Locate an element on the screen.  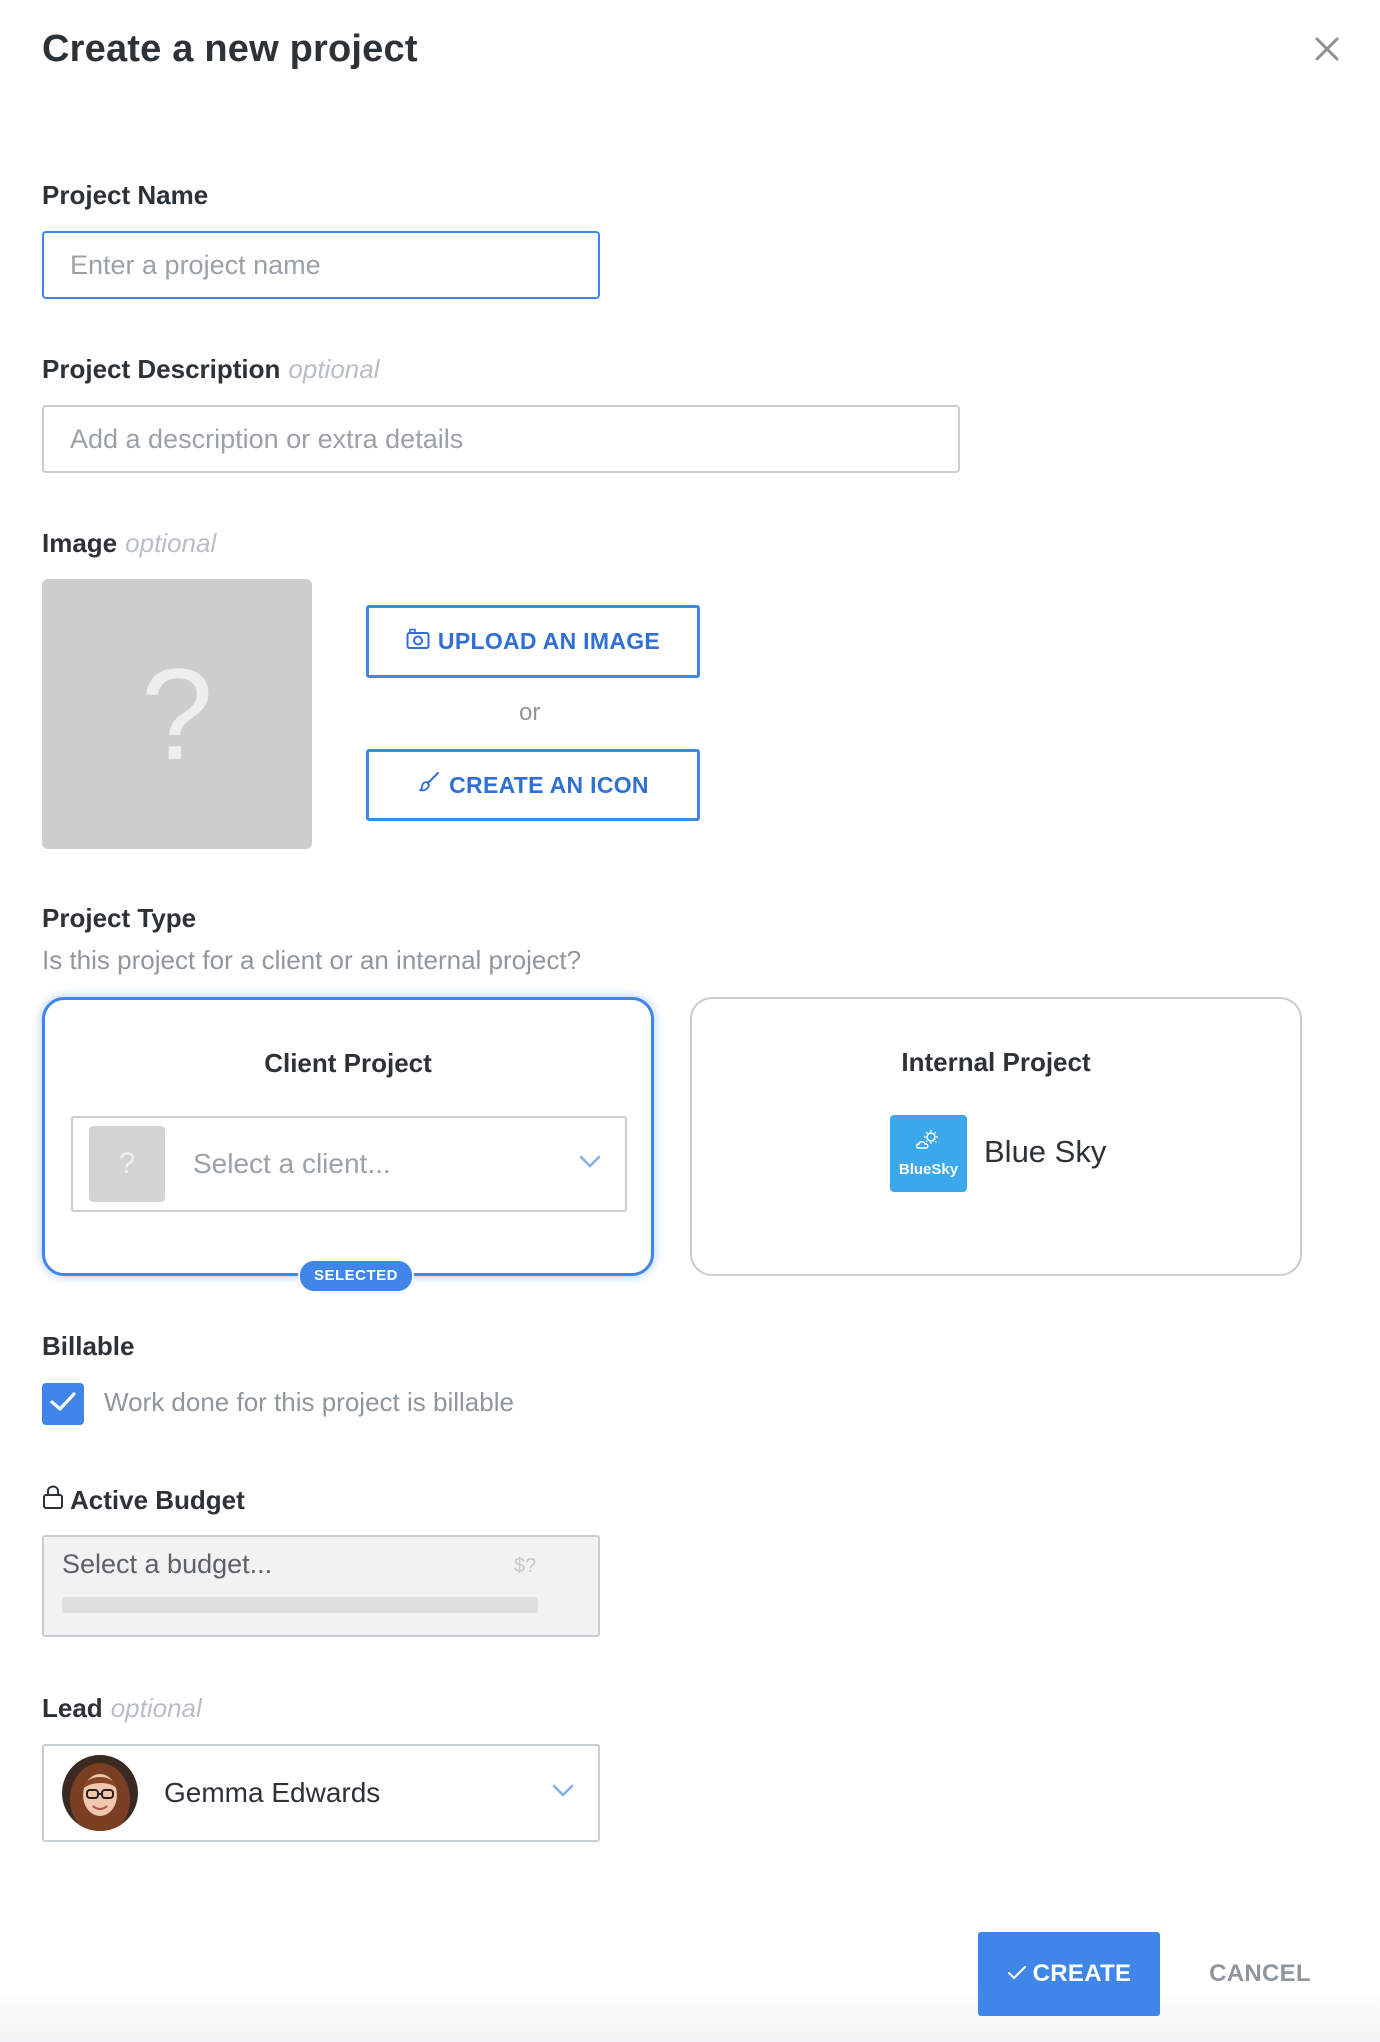
project-type-label: Project Type is located at coordinates (119, 918).